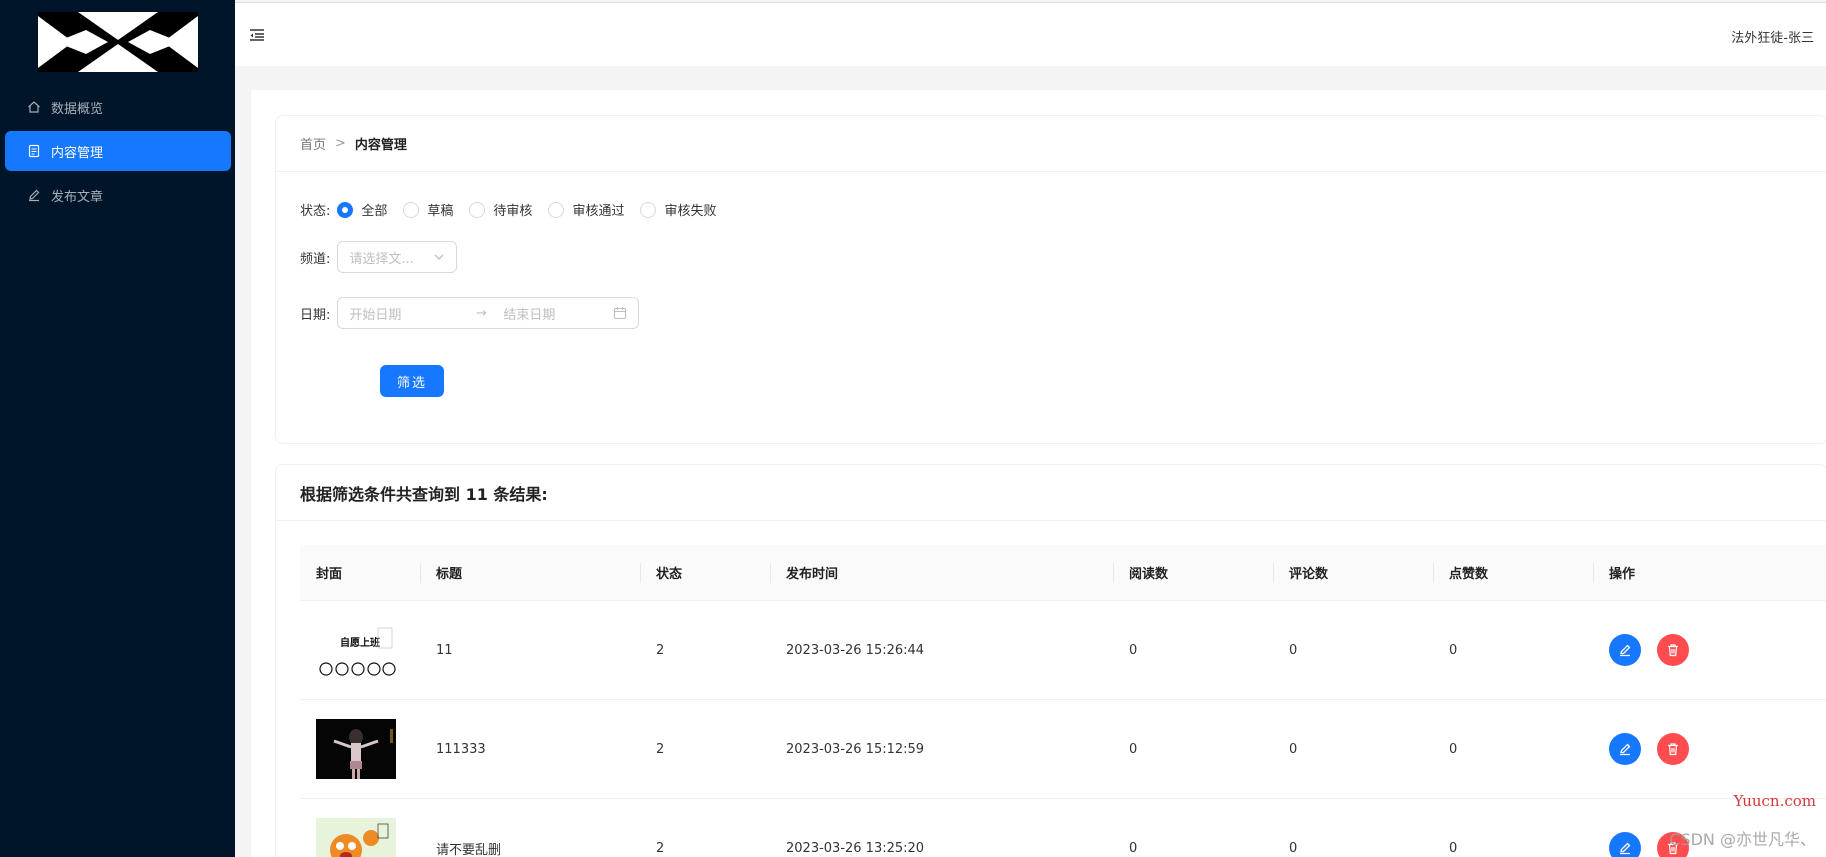  What do you see at coordinates (1063, 650) in the screenshot?
I see `table-row: 自愿上班 11 2 2023-03-26 15:26:44 0 0 0` at bounding box center [1063, 650].